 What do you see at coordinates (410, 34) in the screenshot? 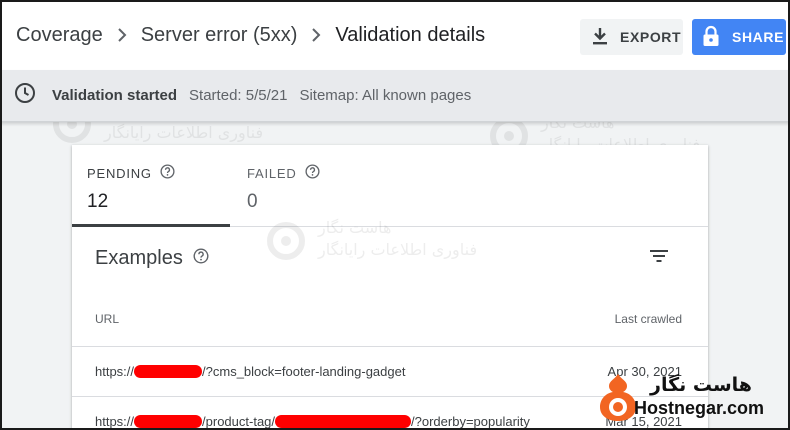
I see `page-title: Validation details` at bounding box center [410, 34].